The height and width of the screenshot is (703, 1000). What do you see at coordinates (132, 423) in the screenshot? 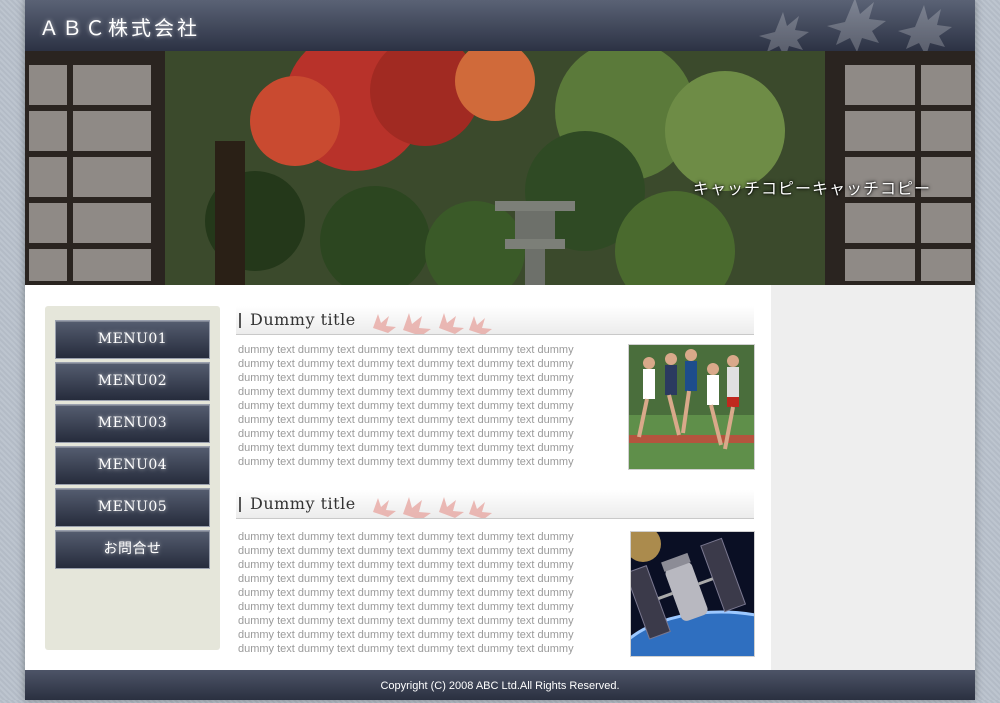
I see `menu-item-menu03: MENU03` at bounding box center [132, 423].